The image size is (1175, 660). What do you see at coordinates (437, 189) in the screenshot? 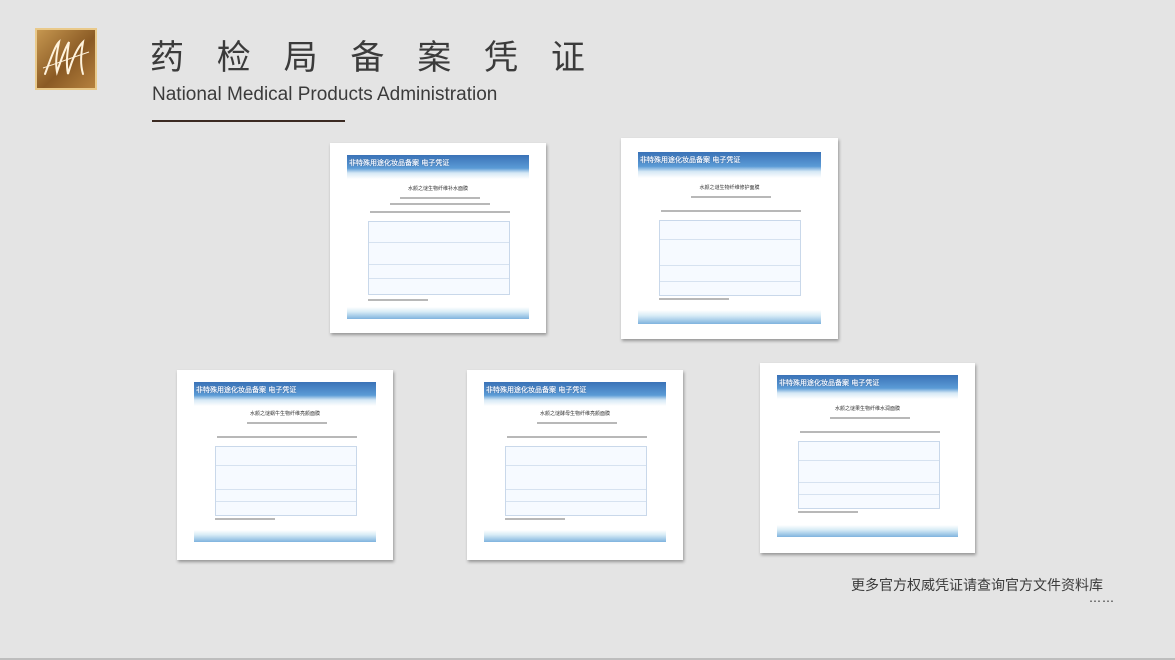
I see `certificate-product-name: 水颜之谜生物纤维补水面膜` at bounding box center [437, 189].